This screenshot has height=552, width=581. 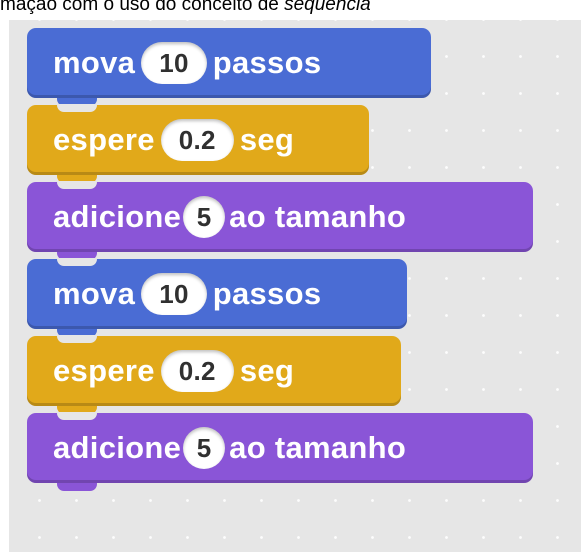 What do you see at coordinates (142, 7) in the screenshot?
I see `caption-main: mação com o uso do conceito de` at bounding box center [142, 7].